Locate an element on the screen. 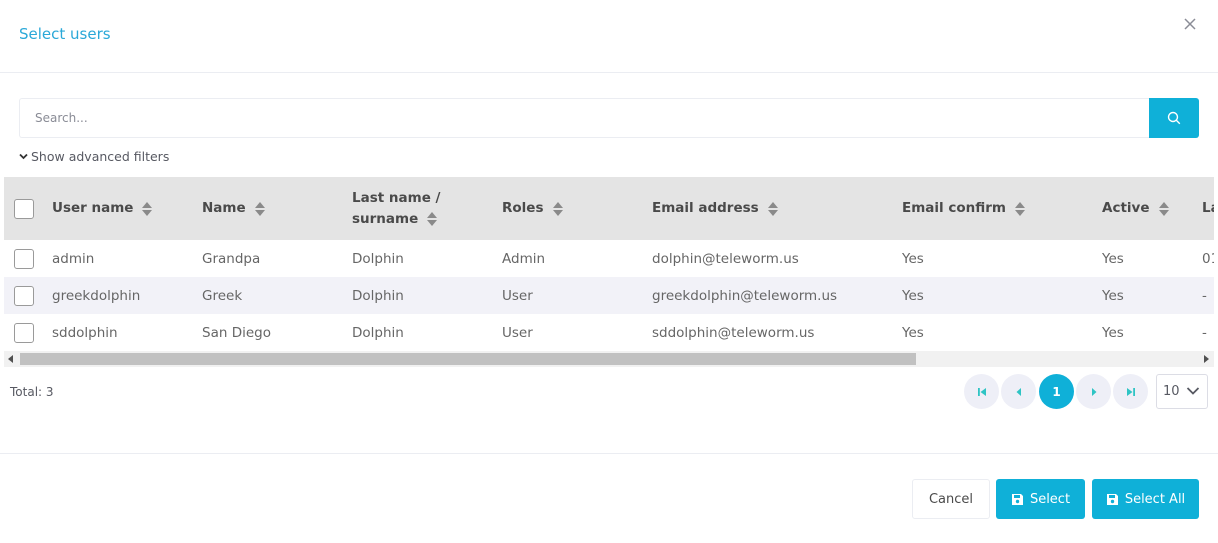  cell-email: dolphin@teleworm.us is located at coordinates (725, 258).